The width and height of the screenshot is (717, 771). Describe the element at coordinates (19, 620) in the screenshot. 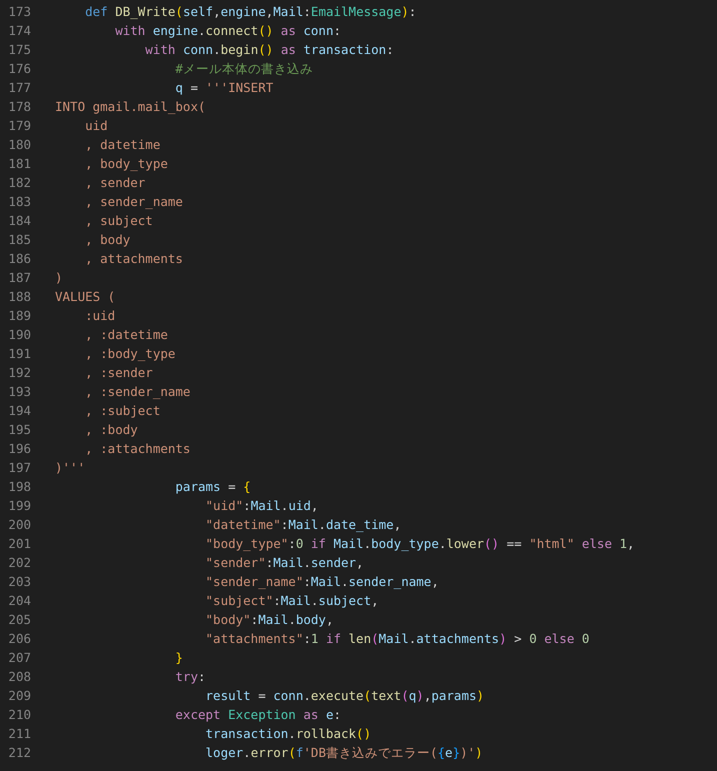

I see `line-number: 205` at that location.